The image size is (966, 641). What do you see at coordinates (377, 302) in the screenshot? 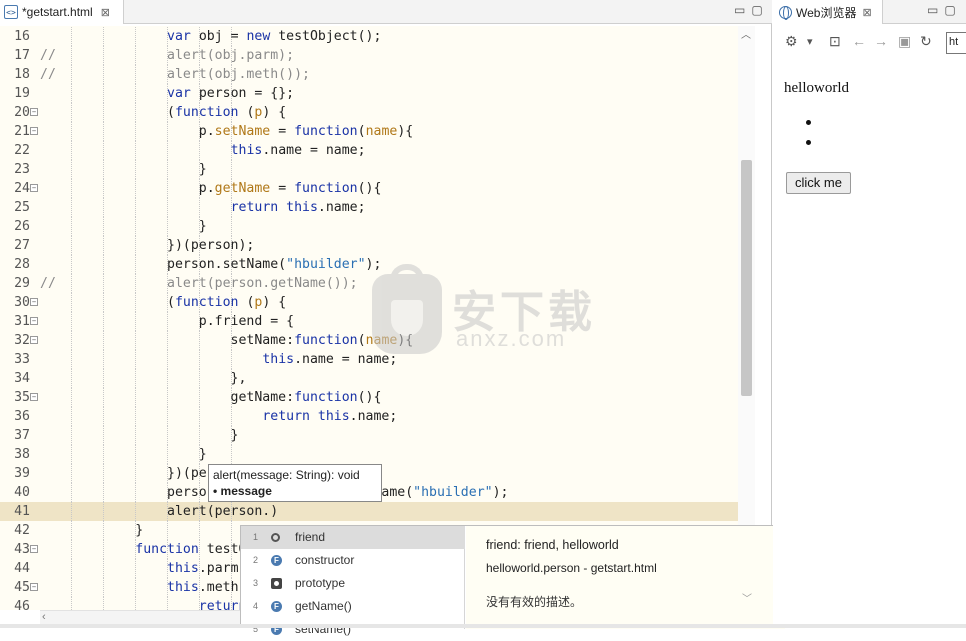
I see `code-line: 30− (function (p) {` at bounding box center [377, 302].